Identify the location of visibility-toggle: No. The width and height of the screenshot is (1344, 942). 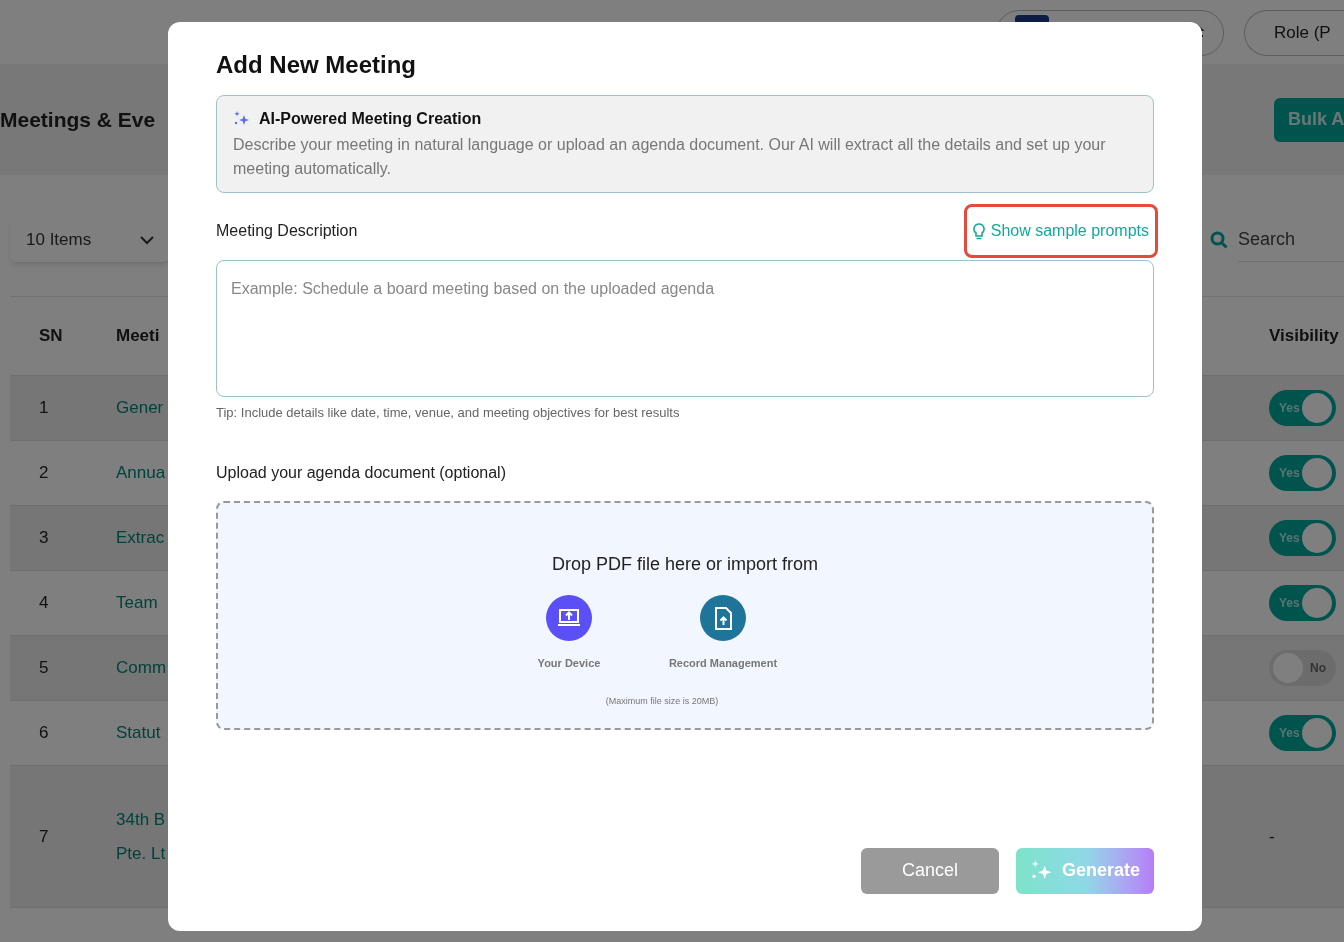
(1302, 668).